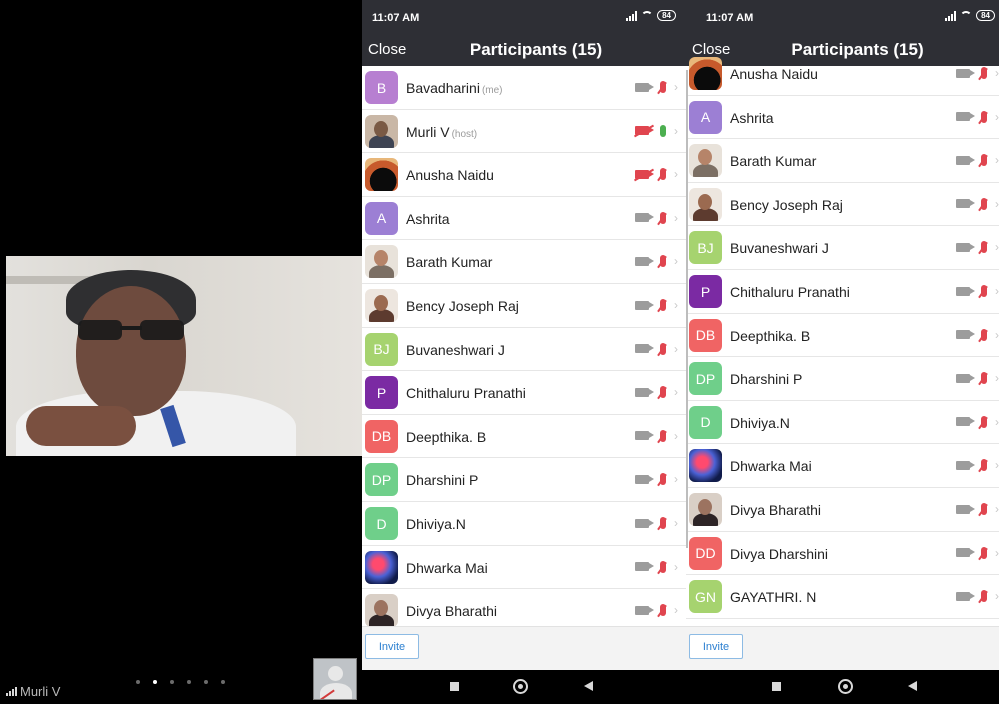 The image size is (999, 704). Describe the element at coordinates (524, 132) in the screenshot. I see `participant-row: Murli V (host) ›` at that location.